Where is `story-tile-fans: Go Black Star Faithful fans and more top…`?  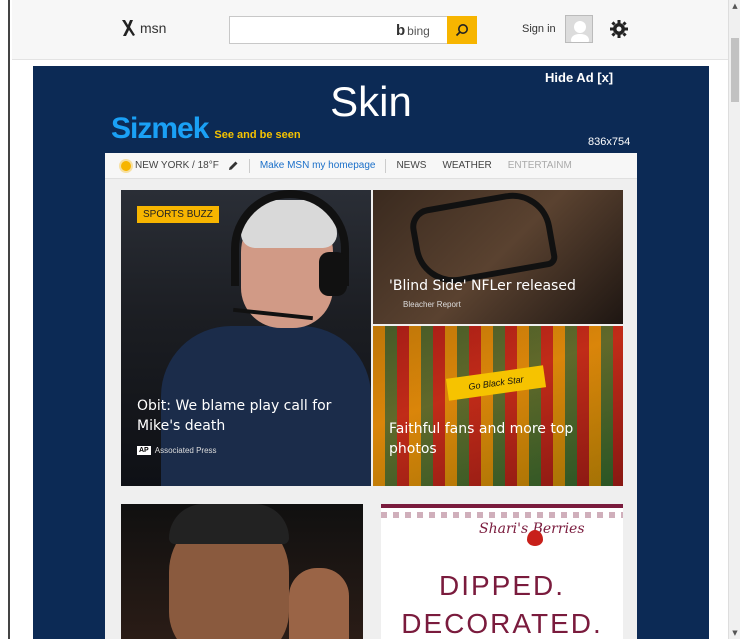 story-tile-fans: Go Black Star Faithful fans and more top… is located at coordinates (498, 406).